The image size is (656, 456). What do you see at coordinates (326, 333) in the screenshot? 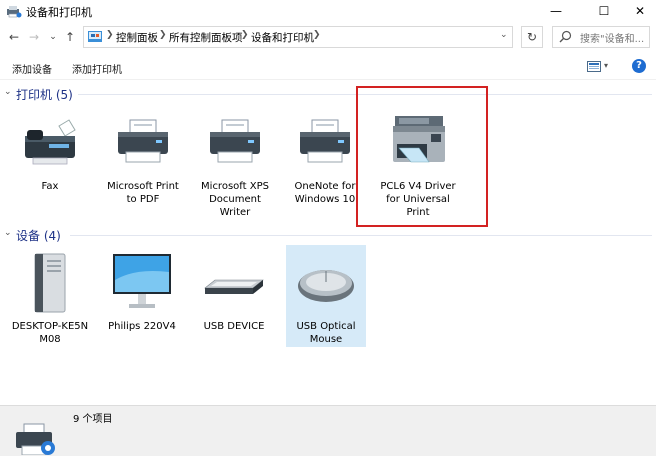
I see `item-label: USB Optical Mouse` at bounding box center [326, 333].